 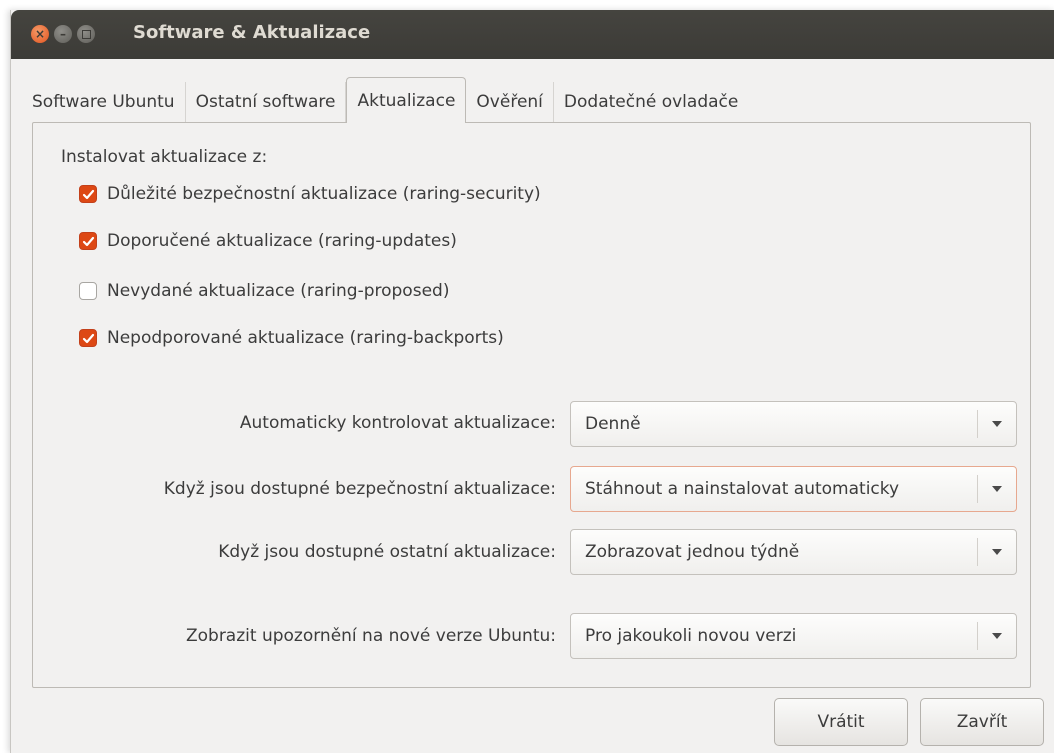 What do you see at coordinates (88, 291) in the screenshot?
I see `proposed-updates-checkbox` at bounding box center [88, 291].